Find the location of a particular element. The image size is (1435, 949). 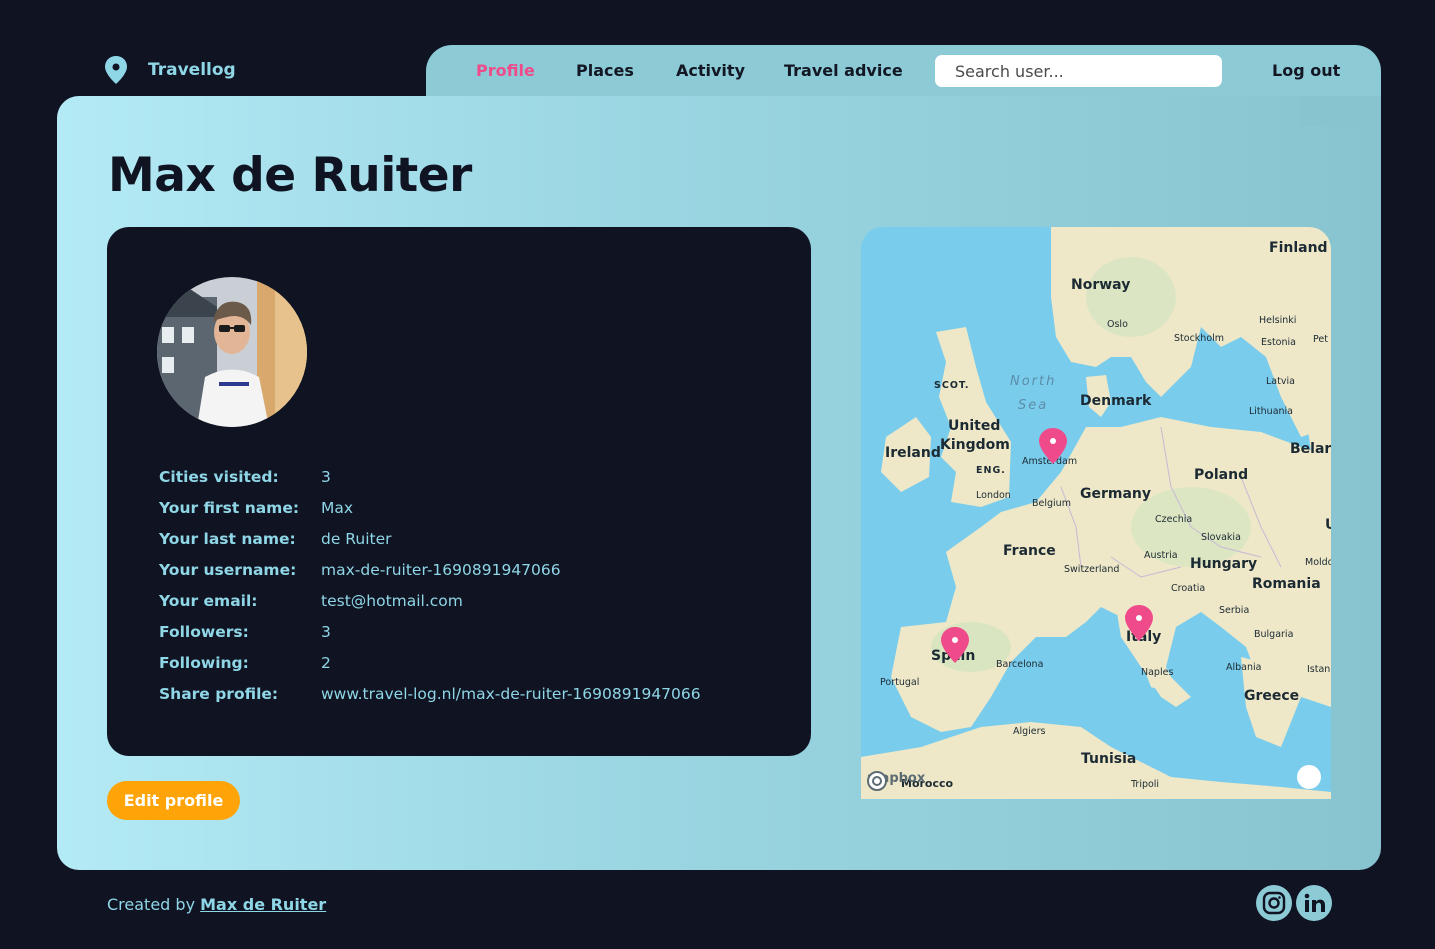

map-label: Tripoli is located at coordinates (1145, 784).